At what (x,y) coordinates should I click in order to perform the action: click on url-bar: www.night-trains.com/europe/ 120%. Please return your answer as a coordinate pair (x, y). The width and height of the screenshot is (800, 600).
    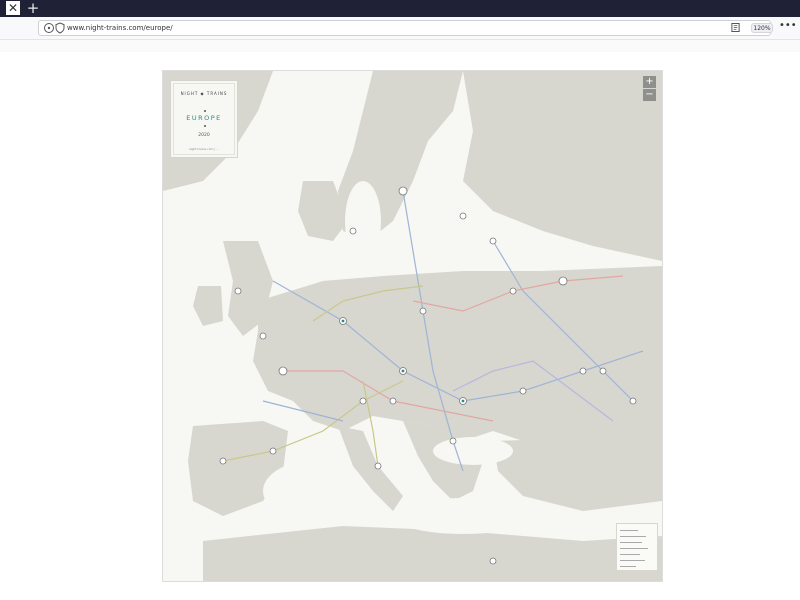
    Looking at the image, I should click on (405, 28).